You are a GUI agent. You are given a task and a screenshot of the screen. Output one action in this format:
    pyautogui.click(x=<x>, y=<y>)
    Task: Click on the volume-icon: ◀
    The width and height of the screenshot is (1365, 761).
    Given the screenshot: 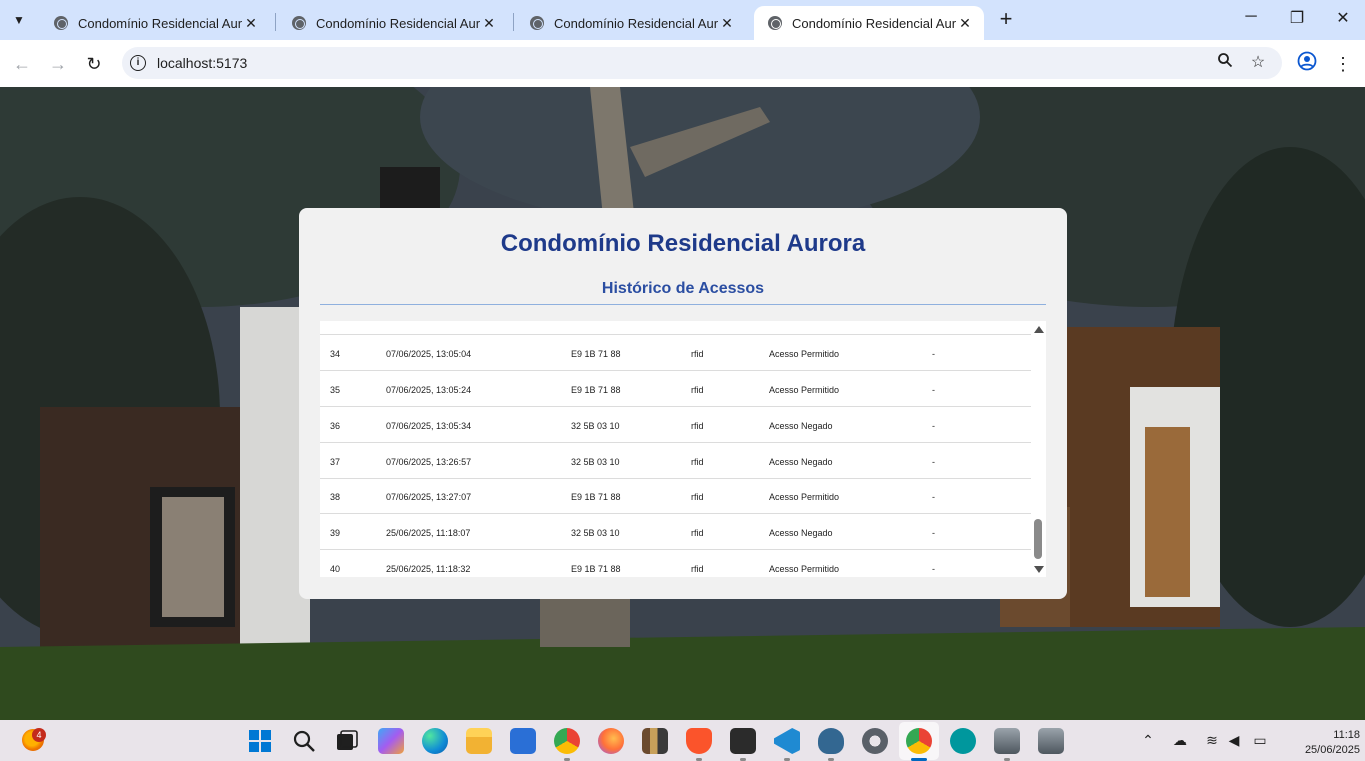 What is the action you would take?
    pyautogui.click(x=1234, y=740)
    